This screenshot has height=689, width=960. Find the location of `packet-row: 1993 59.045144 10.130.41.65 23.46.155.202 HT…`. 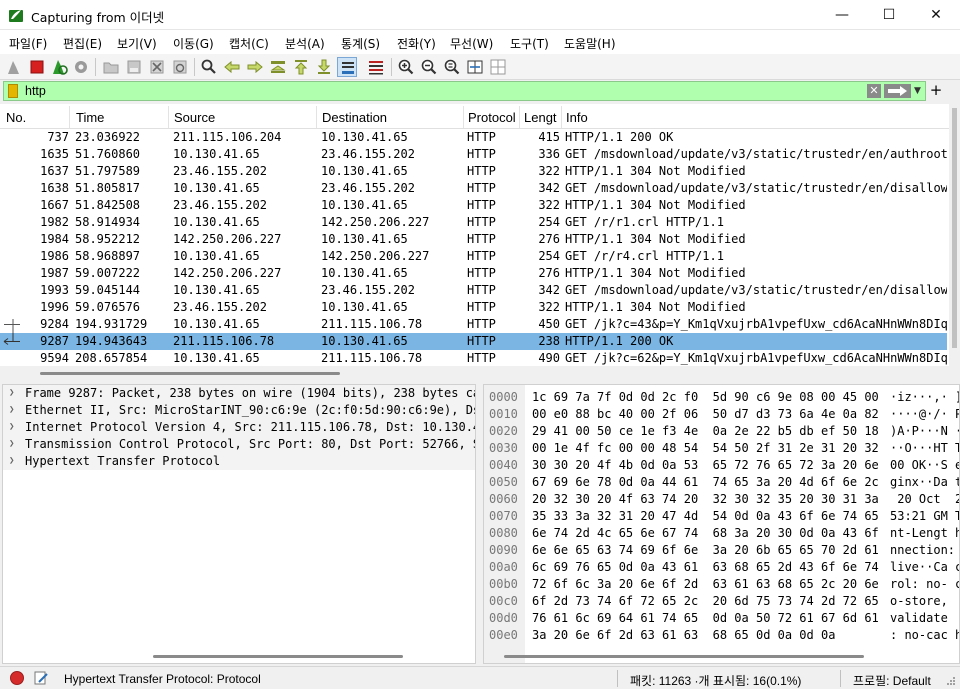

packet-row: 1993 59.045144 10.130.41.65 23.46.155.202 HT… is located at coordinates (473, 290).